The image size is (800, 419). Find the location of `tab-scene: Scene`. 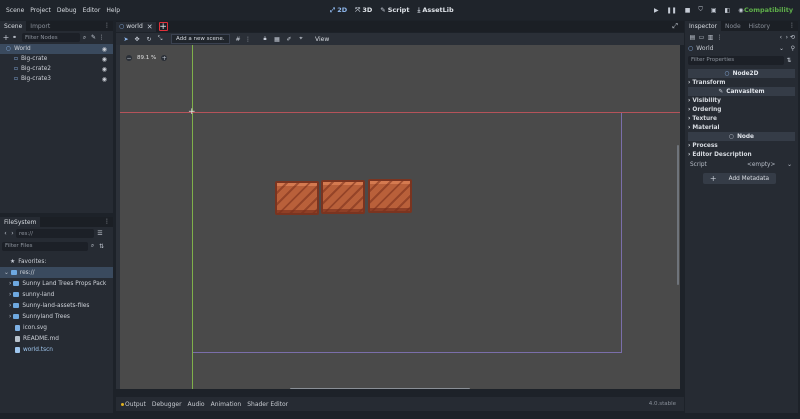

tab-scene: Scene is located at coordinates (13, 26).